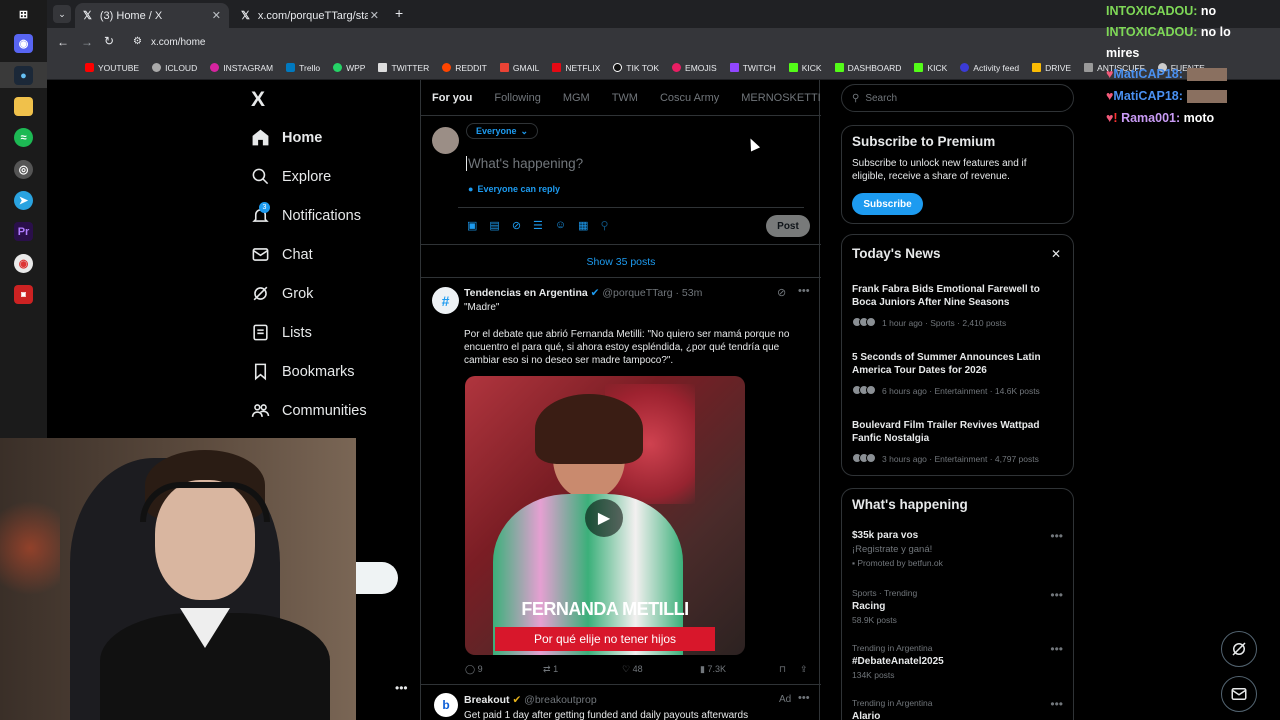  What do you see at coordinates (23, 75) in the screenshot?
I see `steam-icon: ●` at bounding box center [23, 75].